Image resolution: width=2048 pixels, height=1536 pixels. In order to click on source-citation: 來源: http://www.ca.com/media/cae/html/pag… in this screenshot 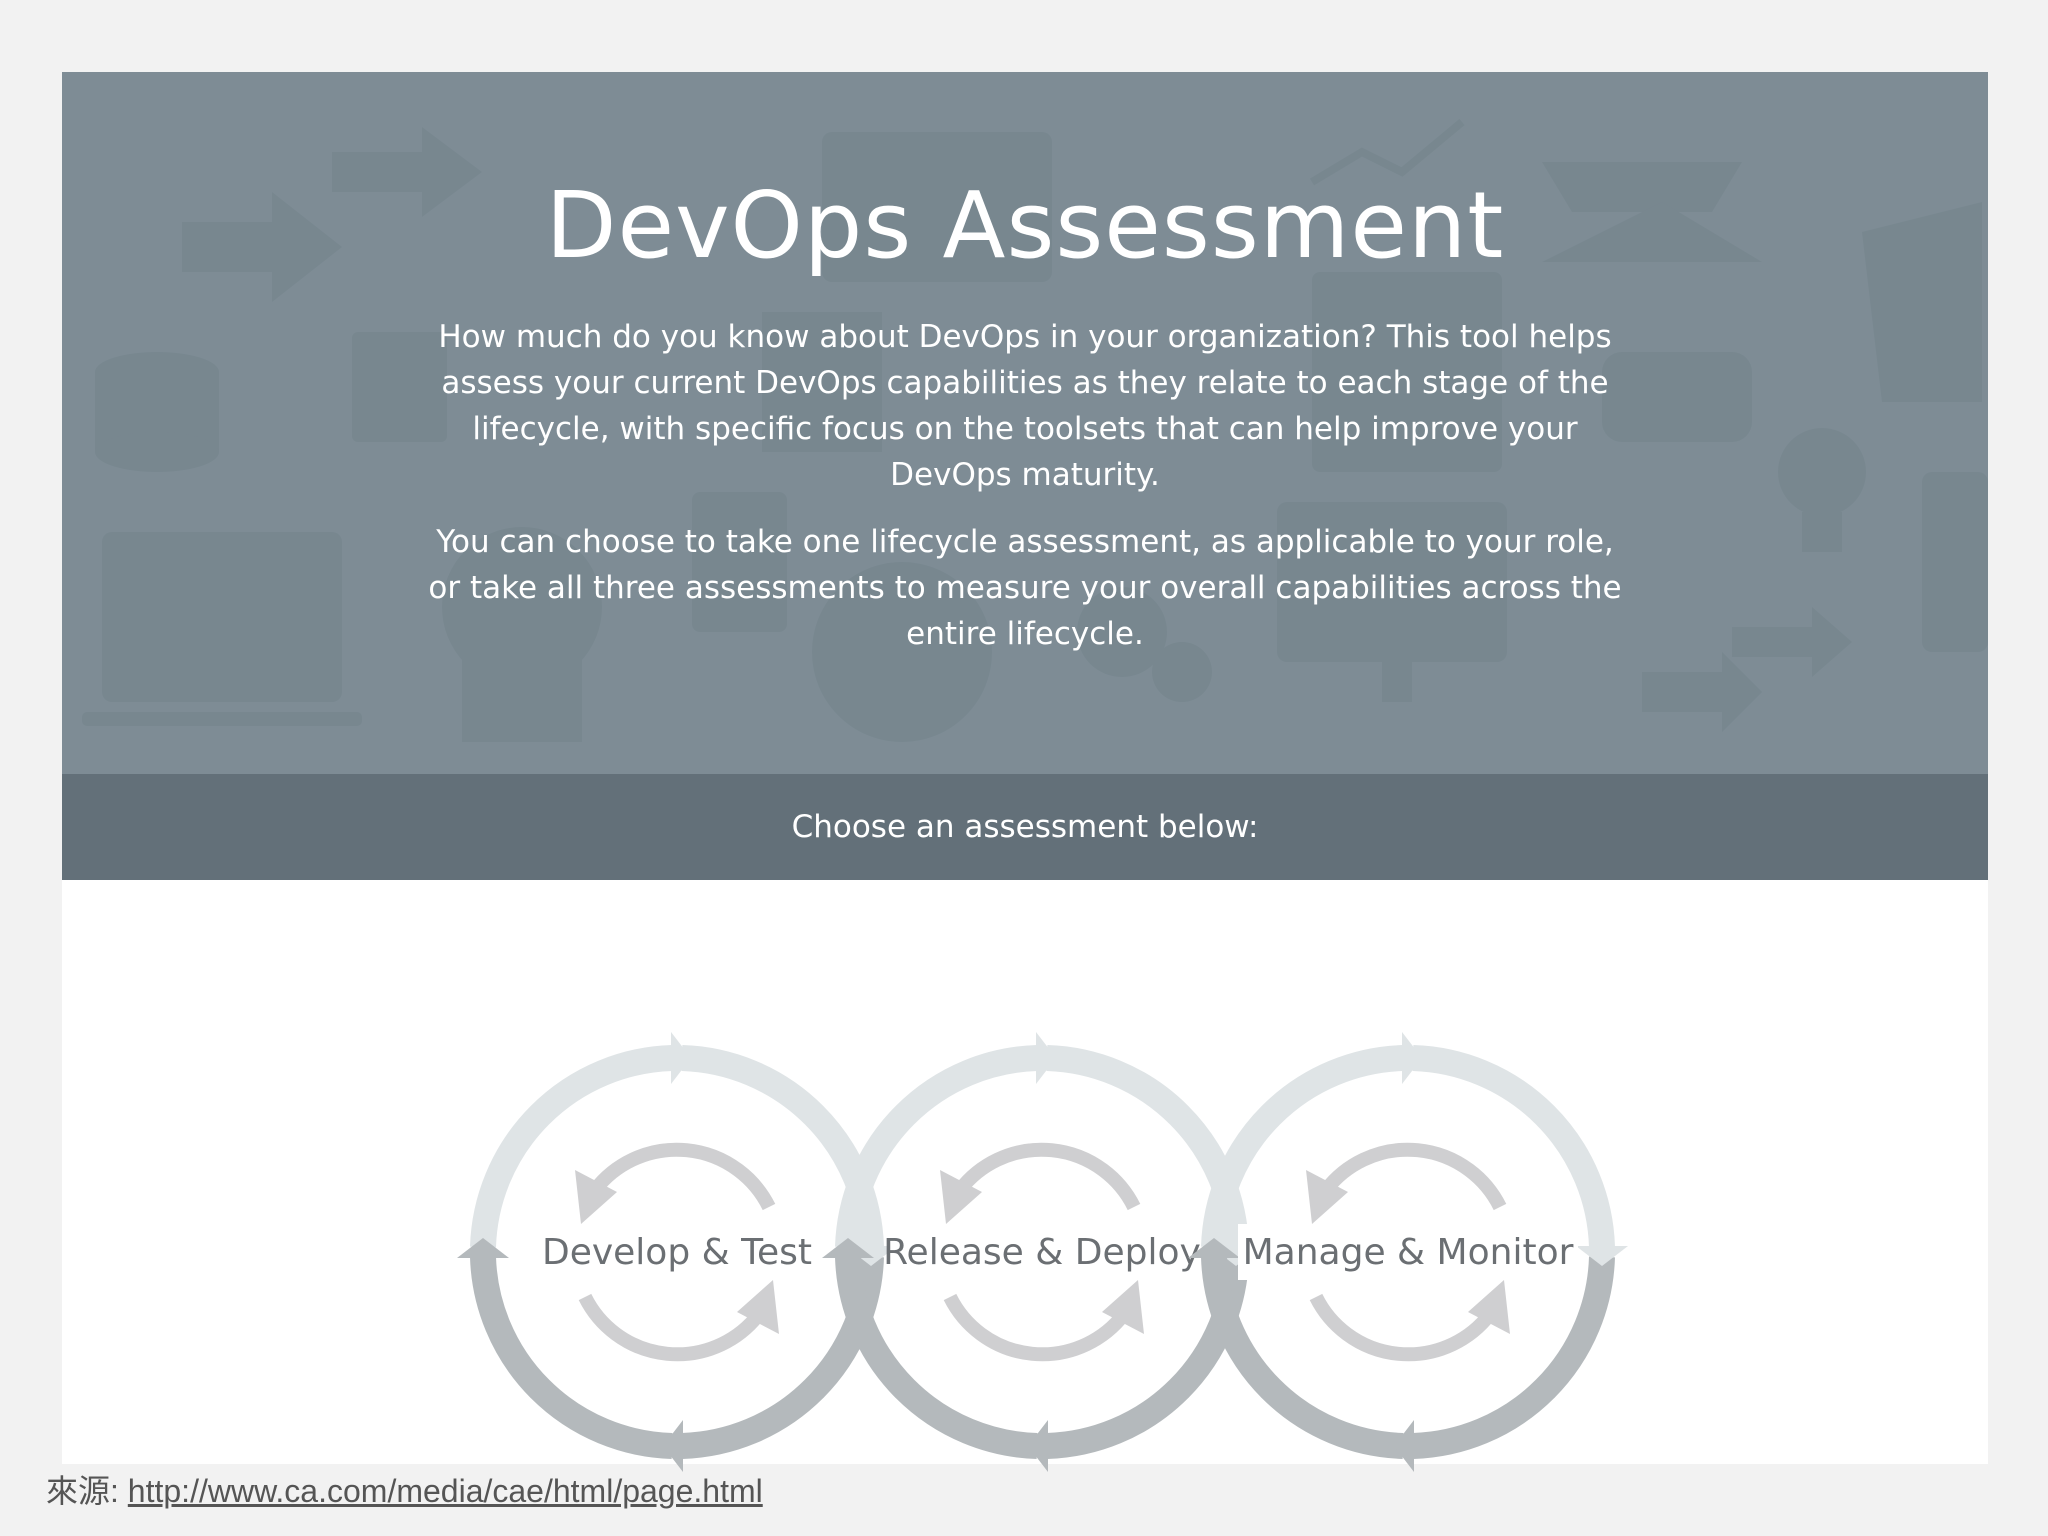, I will do `click(404, 1489)`.